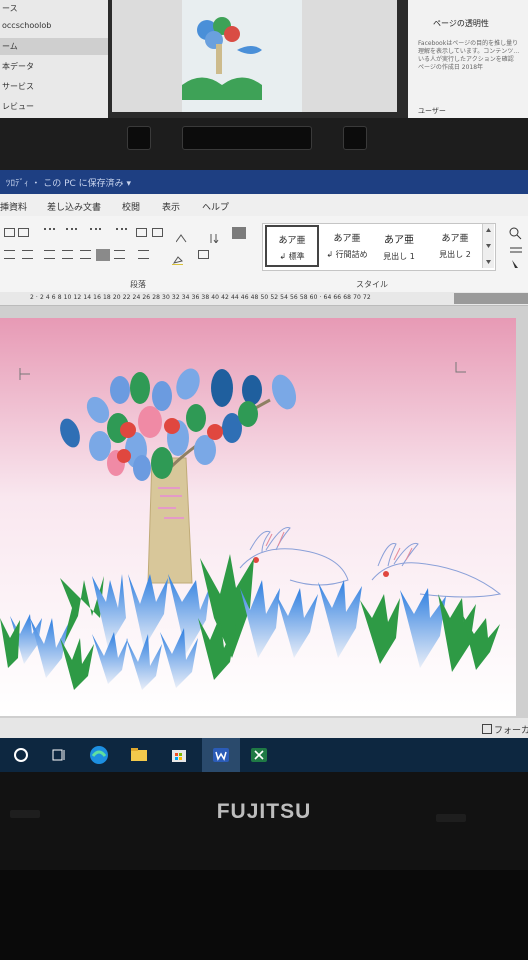  Describe the element at coordinates (141, 232) in the screenshot. I see `decrease-indent-icon` at that location.